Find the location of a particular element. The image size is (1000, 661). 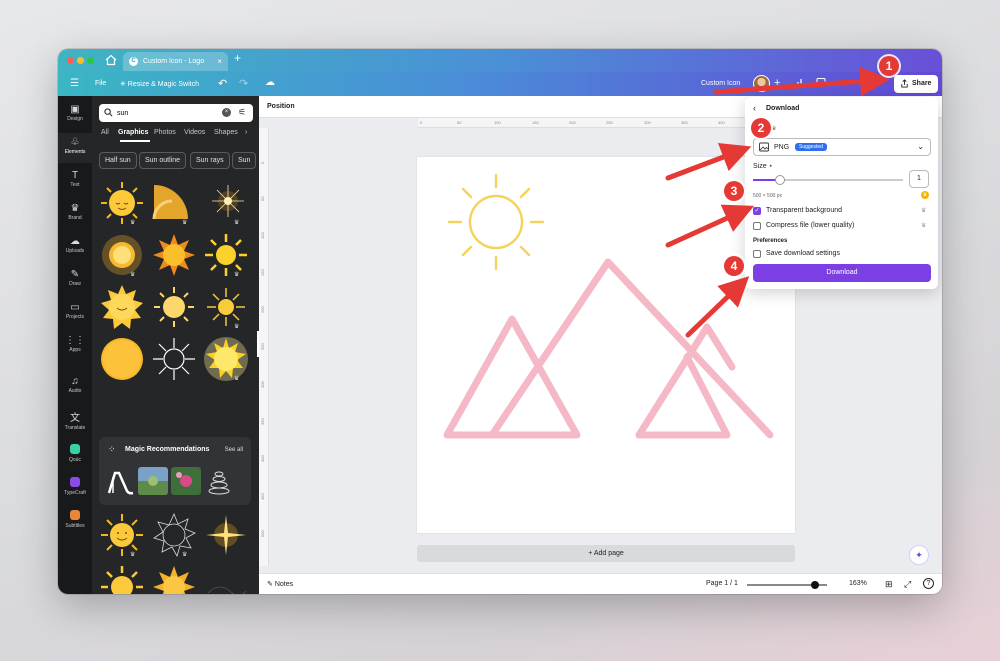

tab-photos: Photos is located at coordinates (165, 132).